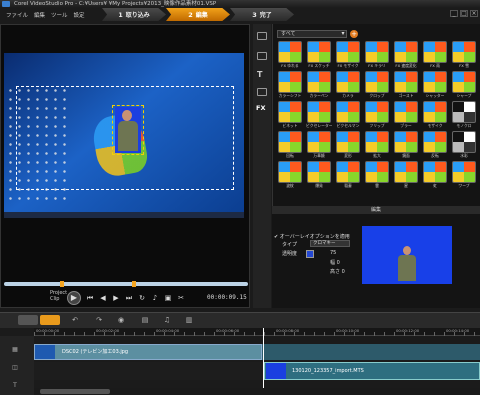 The image size is (480, 395). I want to click on mixer-icon: ▤, so click(145, 320).